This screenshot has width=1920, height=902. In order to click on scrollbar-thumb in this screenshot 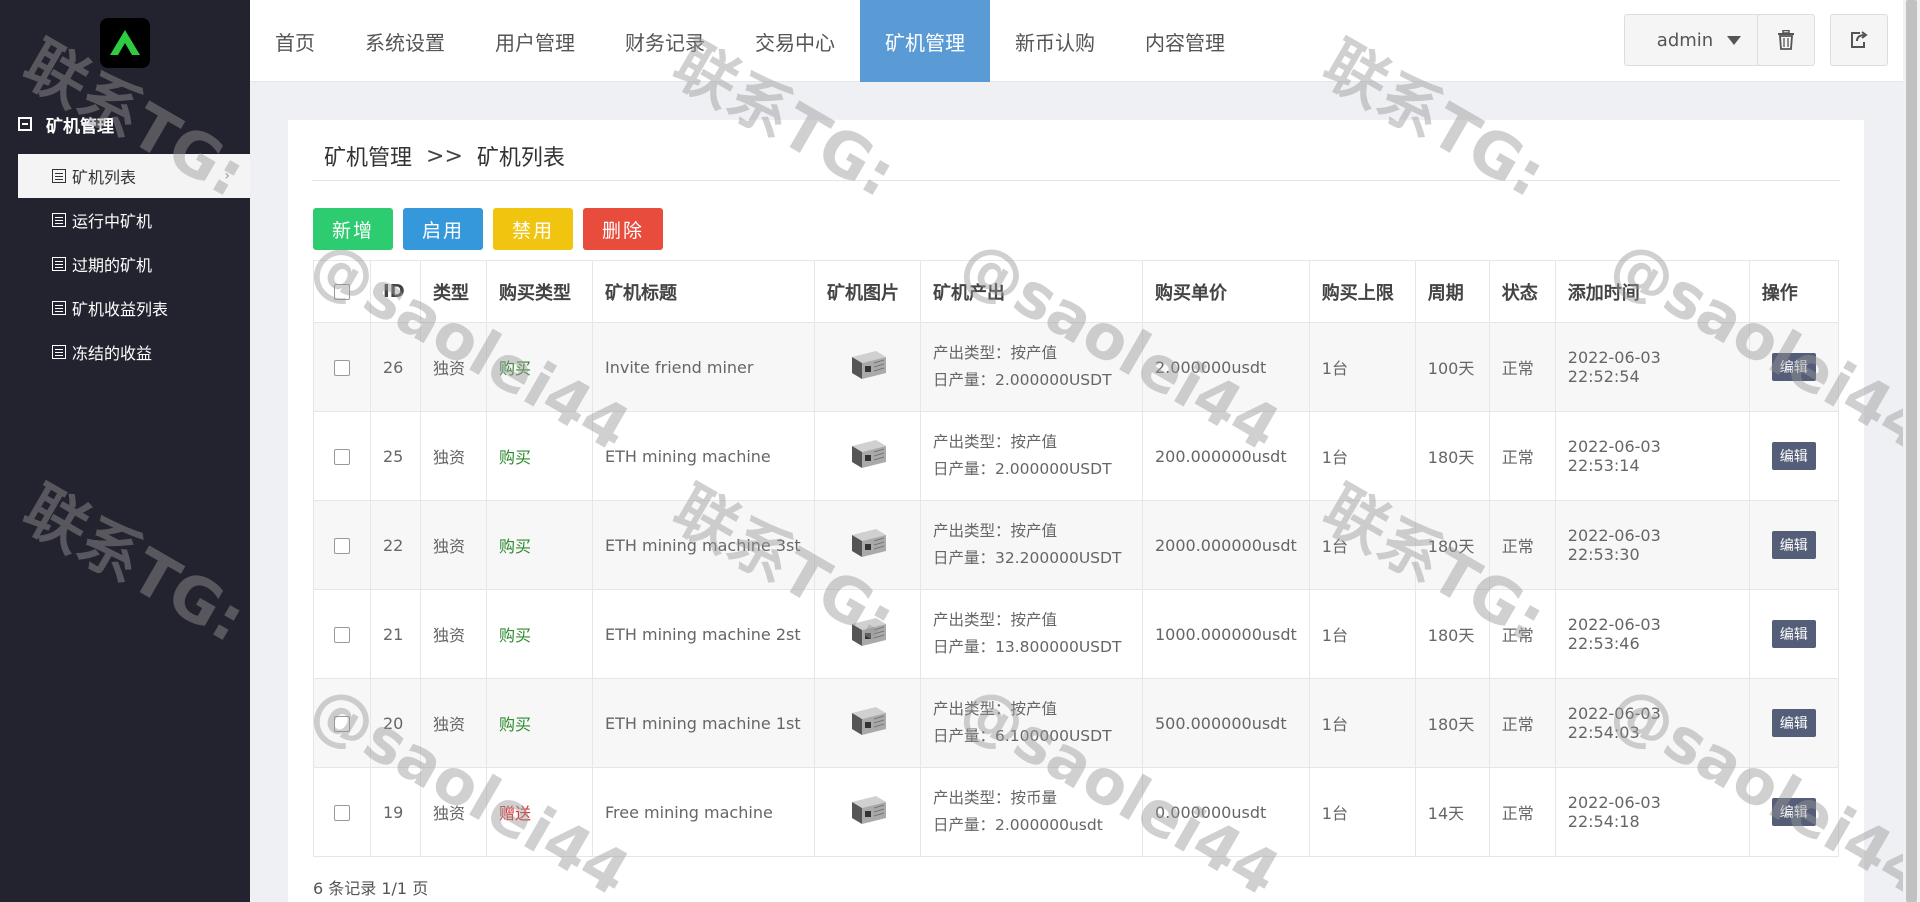, I will do `click(1911, 451)`.